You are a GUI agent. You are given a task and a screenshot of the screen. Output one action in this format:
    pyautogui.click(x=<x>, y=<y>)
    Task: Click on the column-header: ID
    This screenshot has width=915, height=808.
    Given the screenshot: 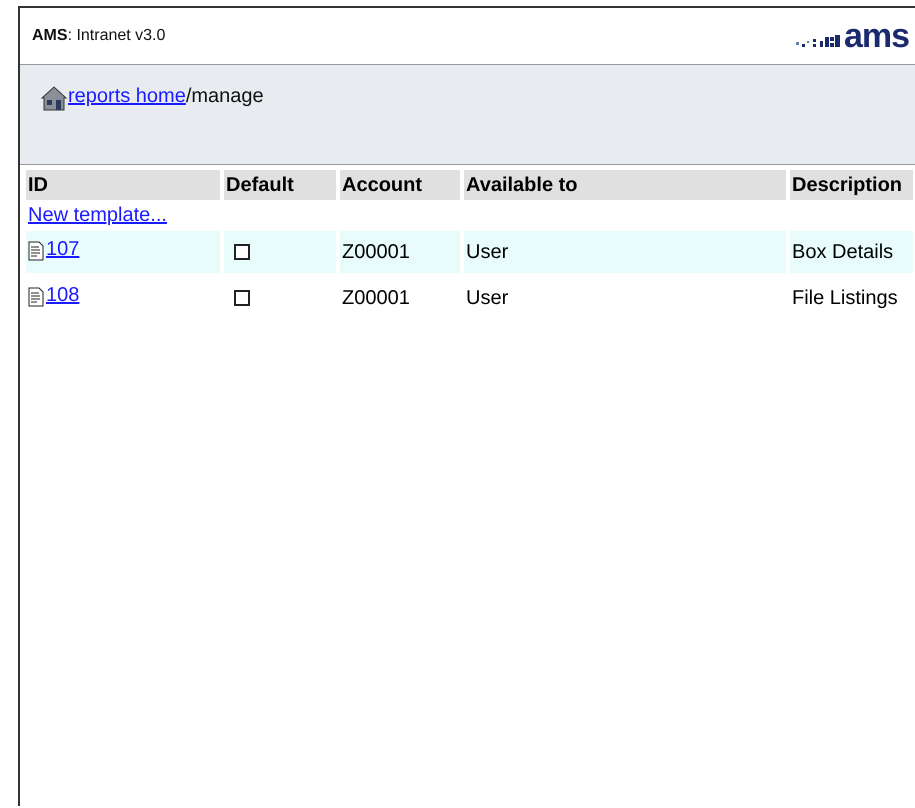 What is the action you would take?
    pyautogui.click(x=123, y=185)
    